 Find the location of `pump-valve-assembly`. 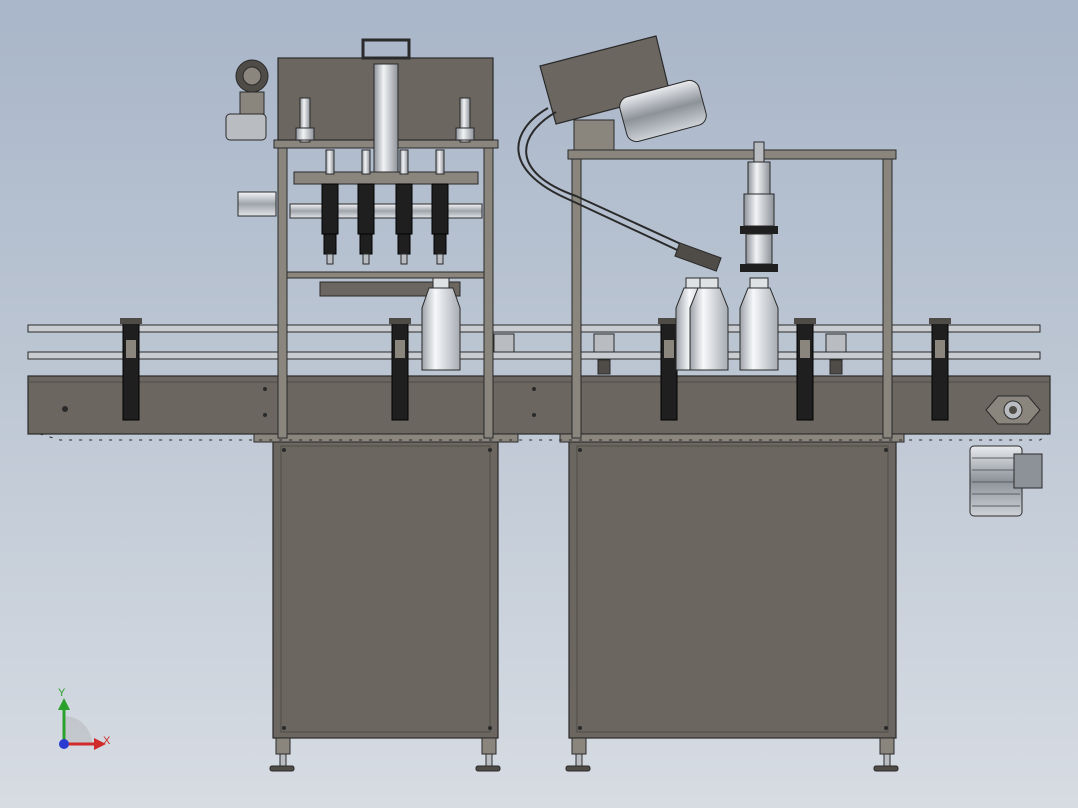

pump-valve-assembly is located at coordinates (251, 138).